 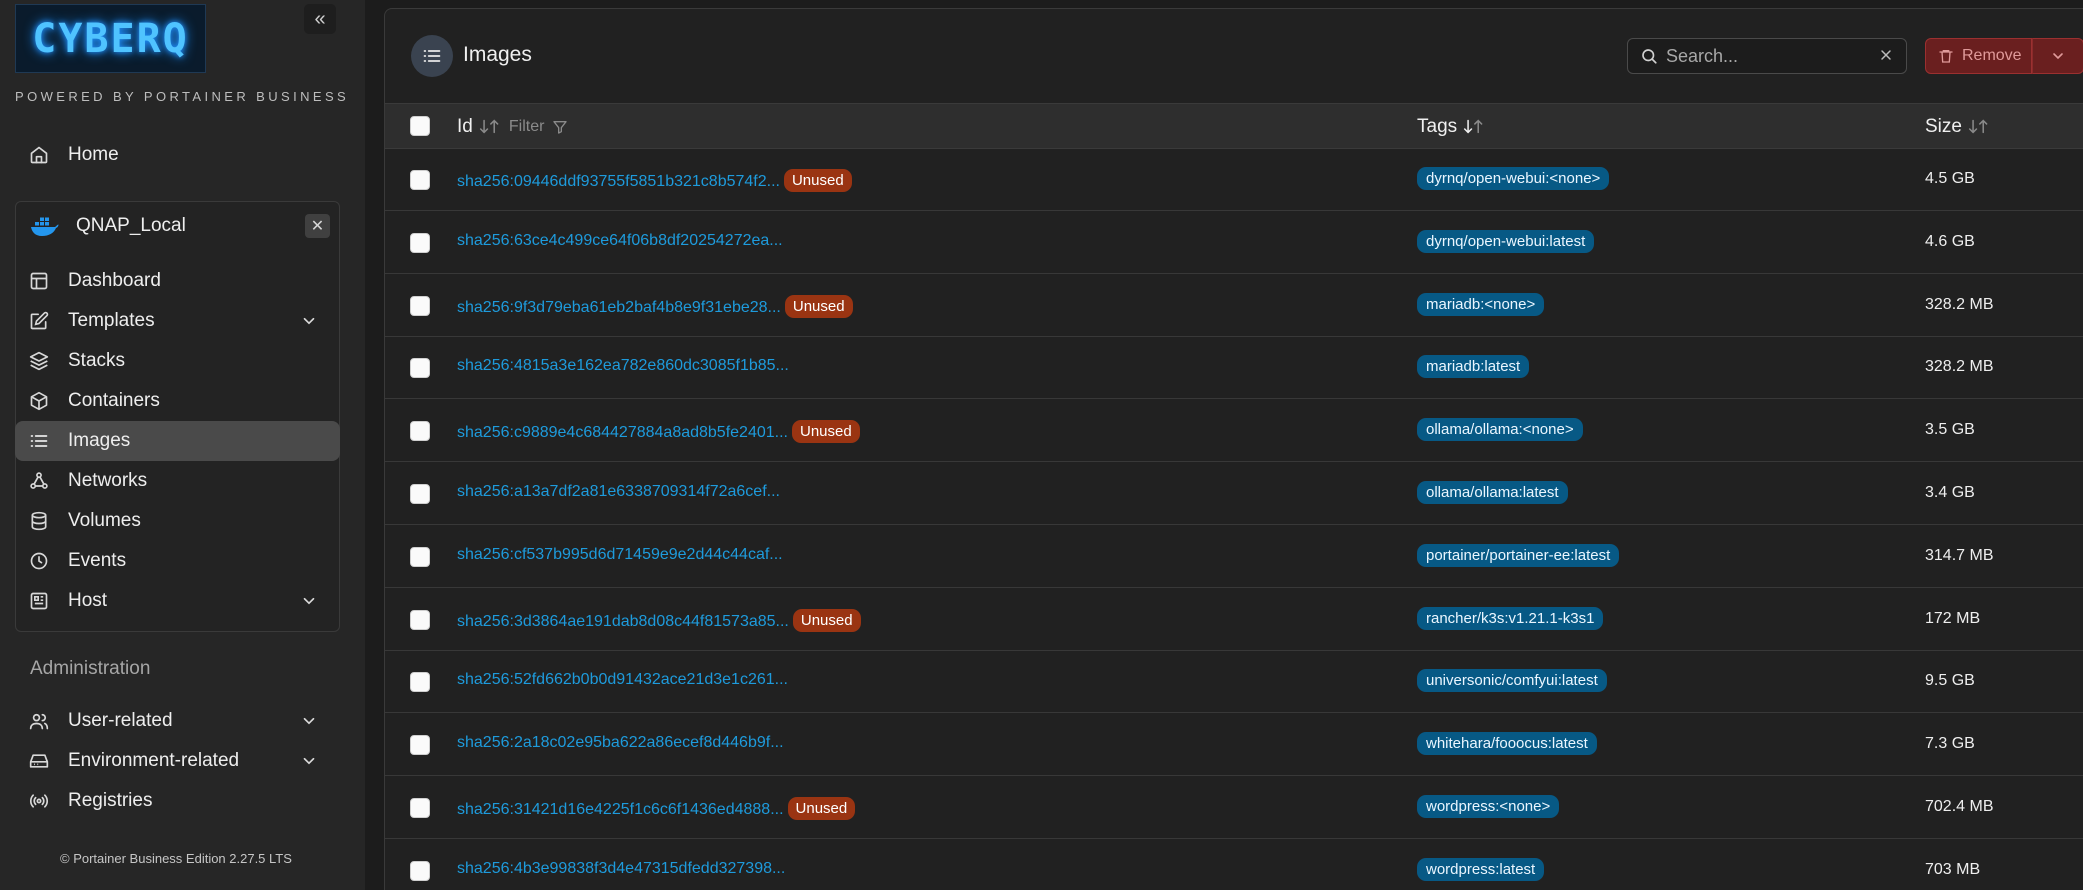 What do you see at coordinates (177, 601) in the screenshot?
I see `sidebar-item-host: Host` at bounding box center [177, 601].